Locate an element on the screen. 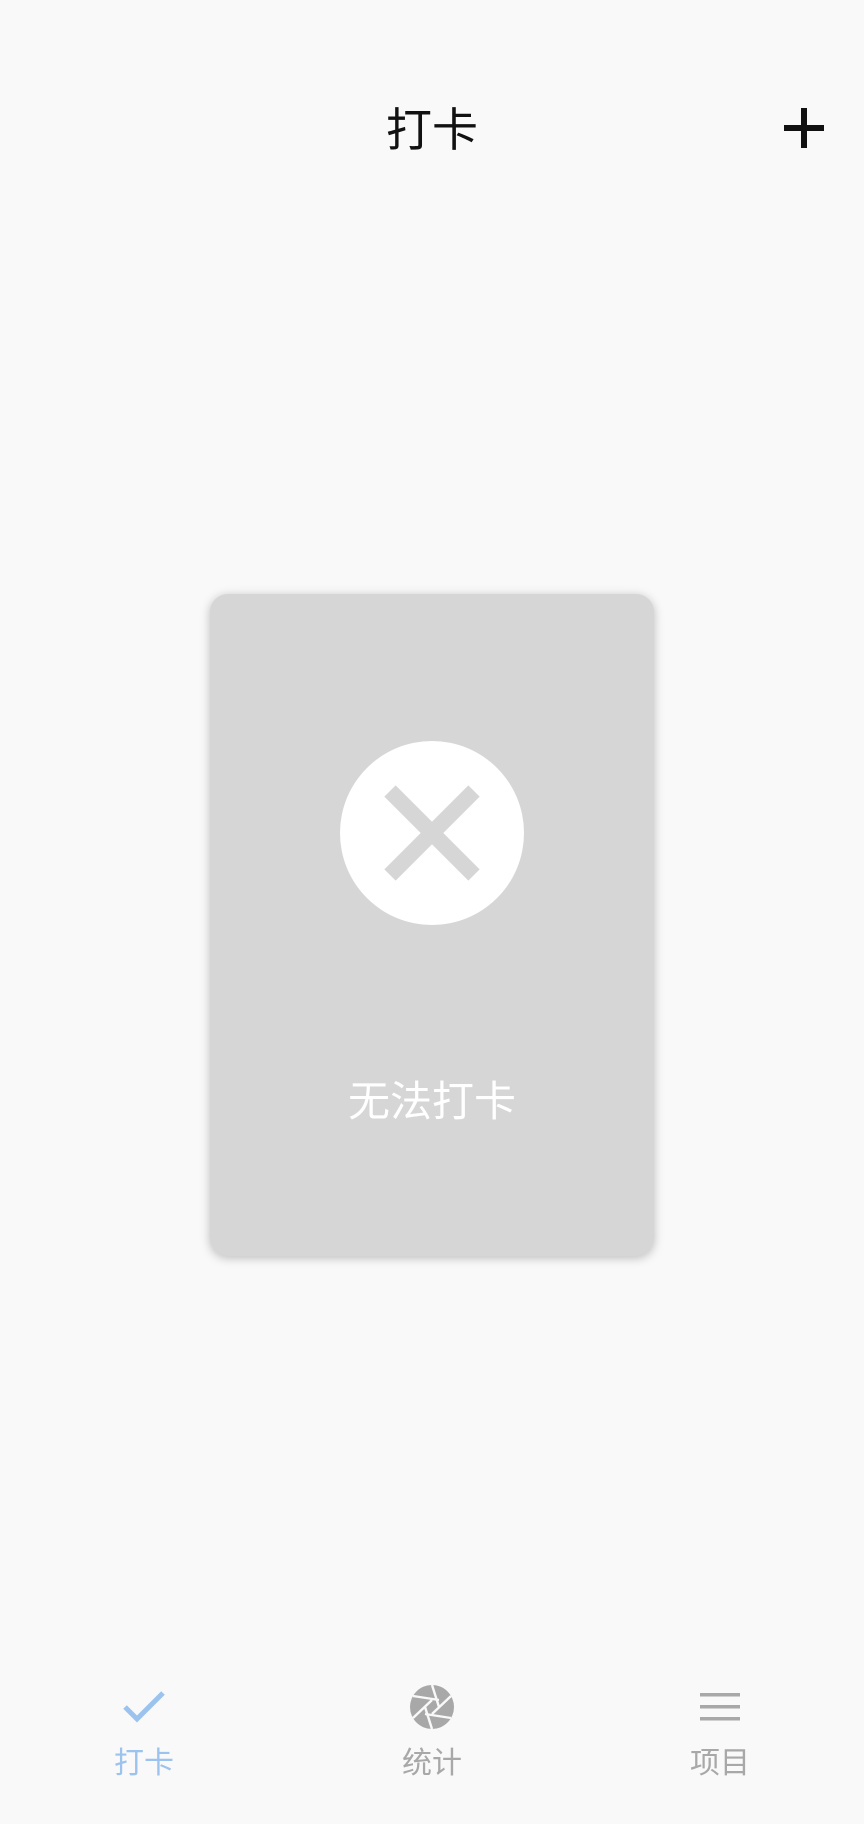 This screenshot has width=864, height=1824. tab-statistics: 统计 is located at coordinates (432, 1742).